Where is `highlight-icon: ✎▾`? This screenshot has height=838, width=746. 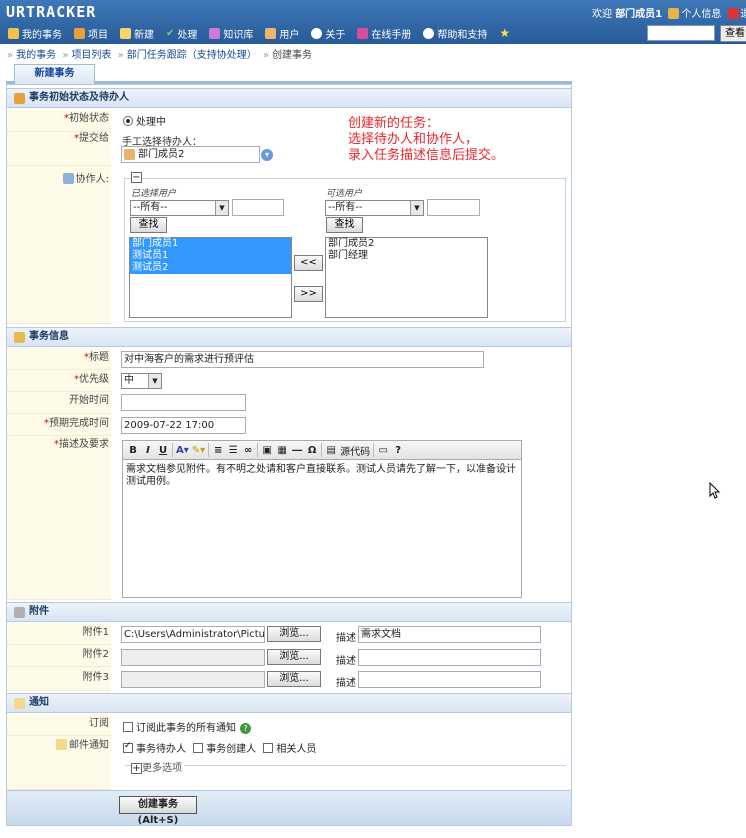 highlight-icon: ✎▾ is located at coordinates (198, 450).